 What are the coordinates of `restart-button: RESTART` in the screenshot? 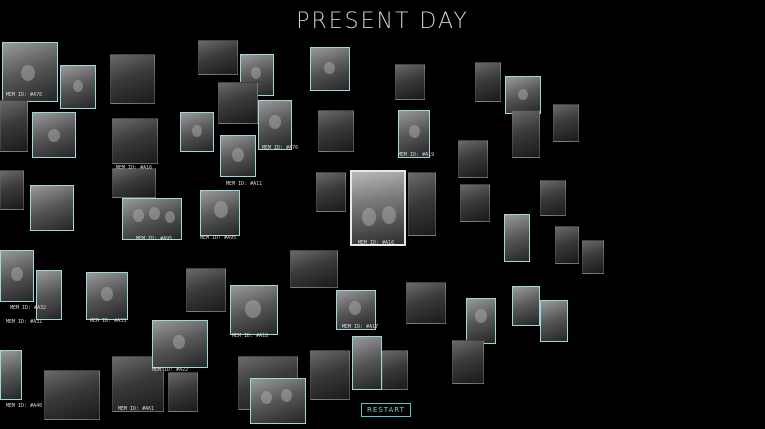 It's located at (386, 410).